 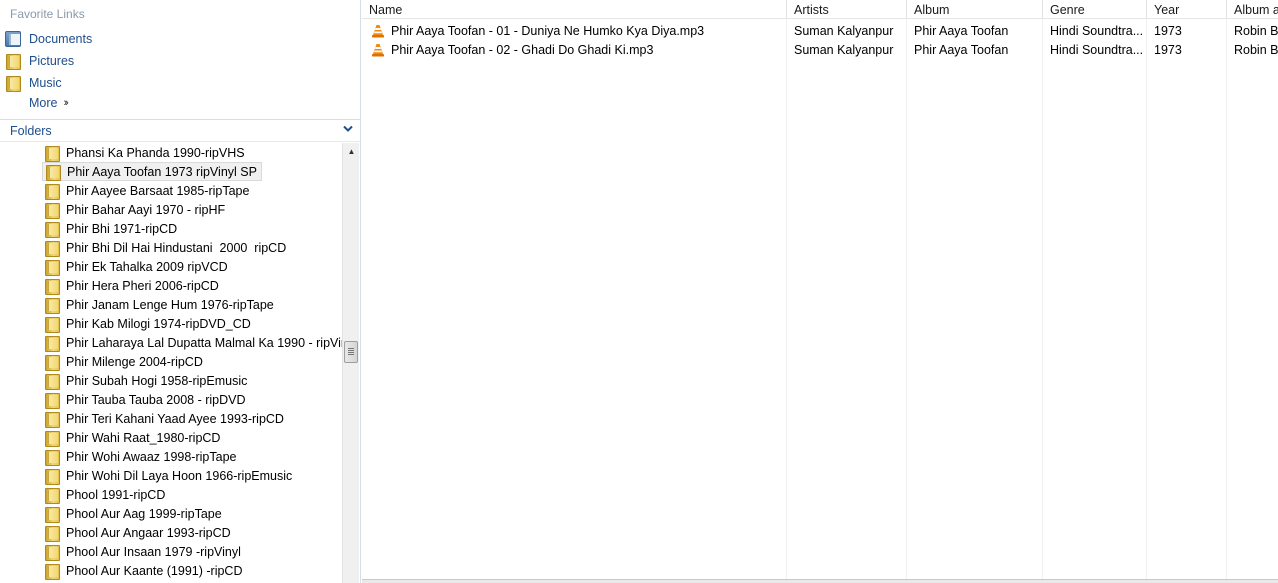 I want to click on favorite-link-documents: Documents, so click(x=48, y=39).